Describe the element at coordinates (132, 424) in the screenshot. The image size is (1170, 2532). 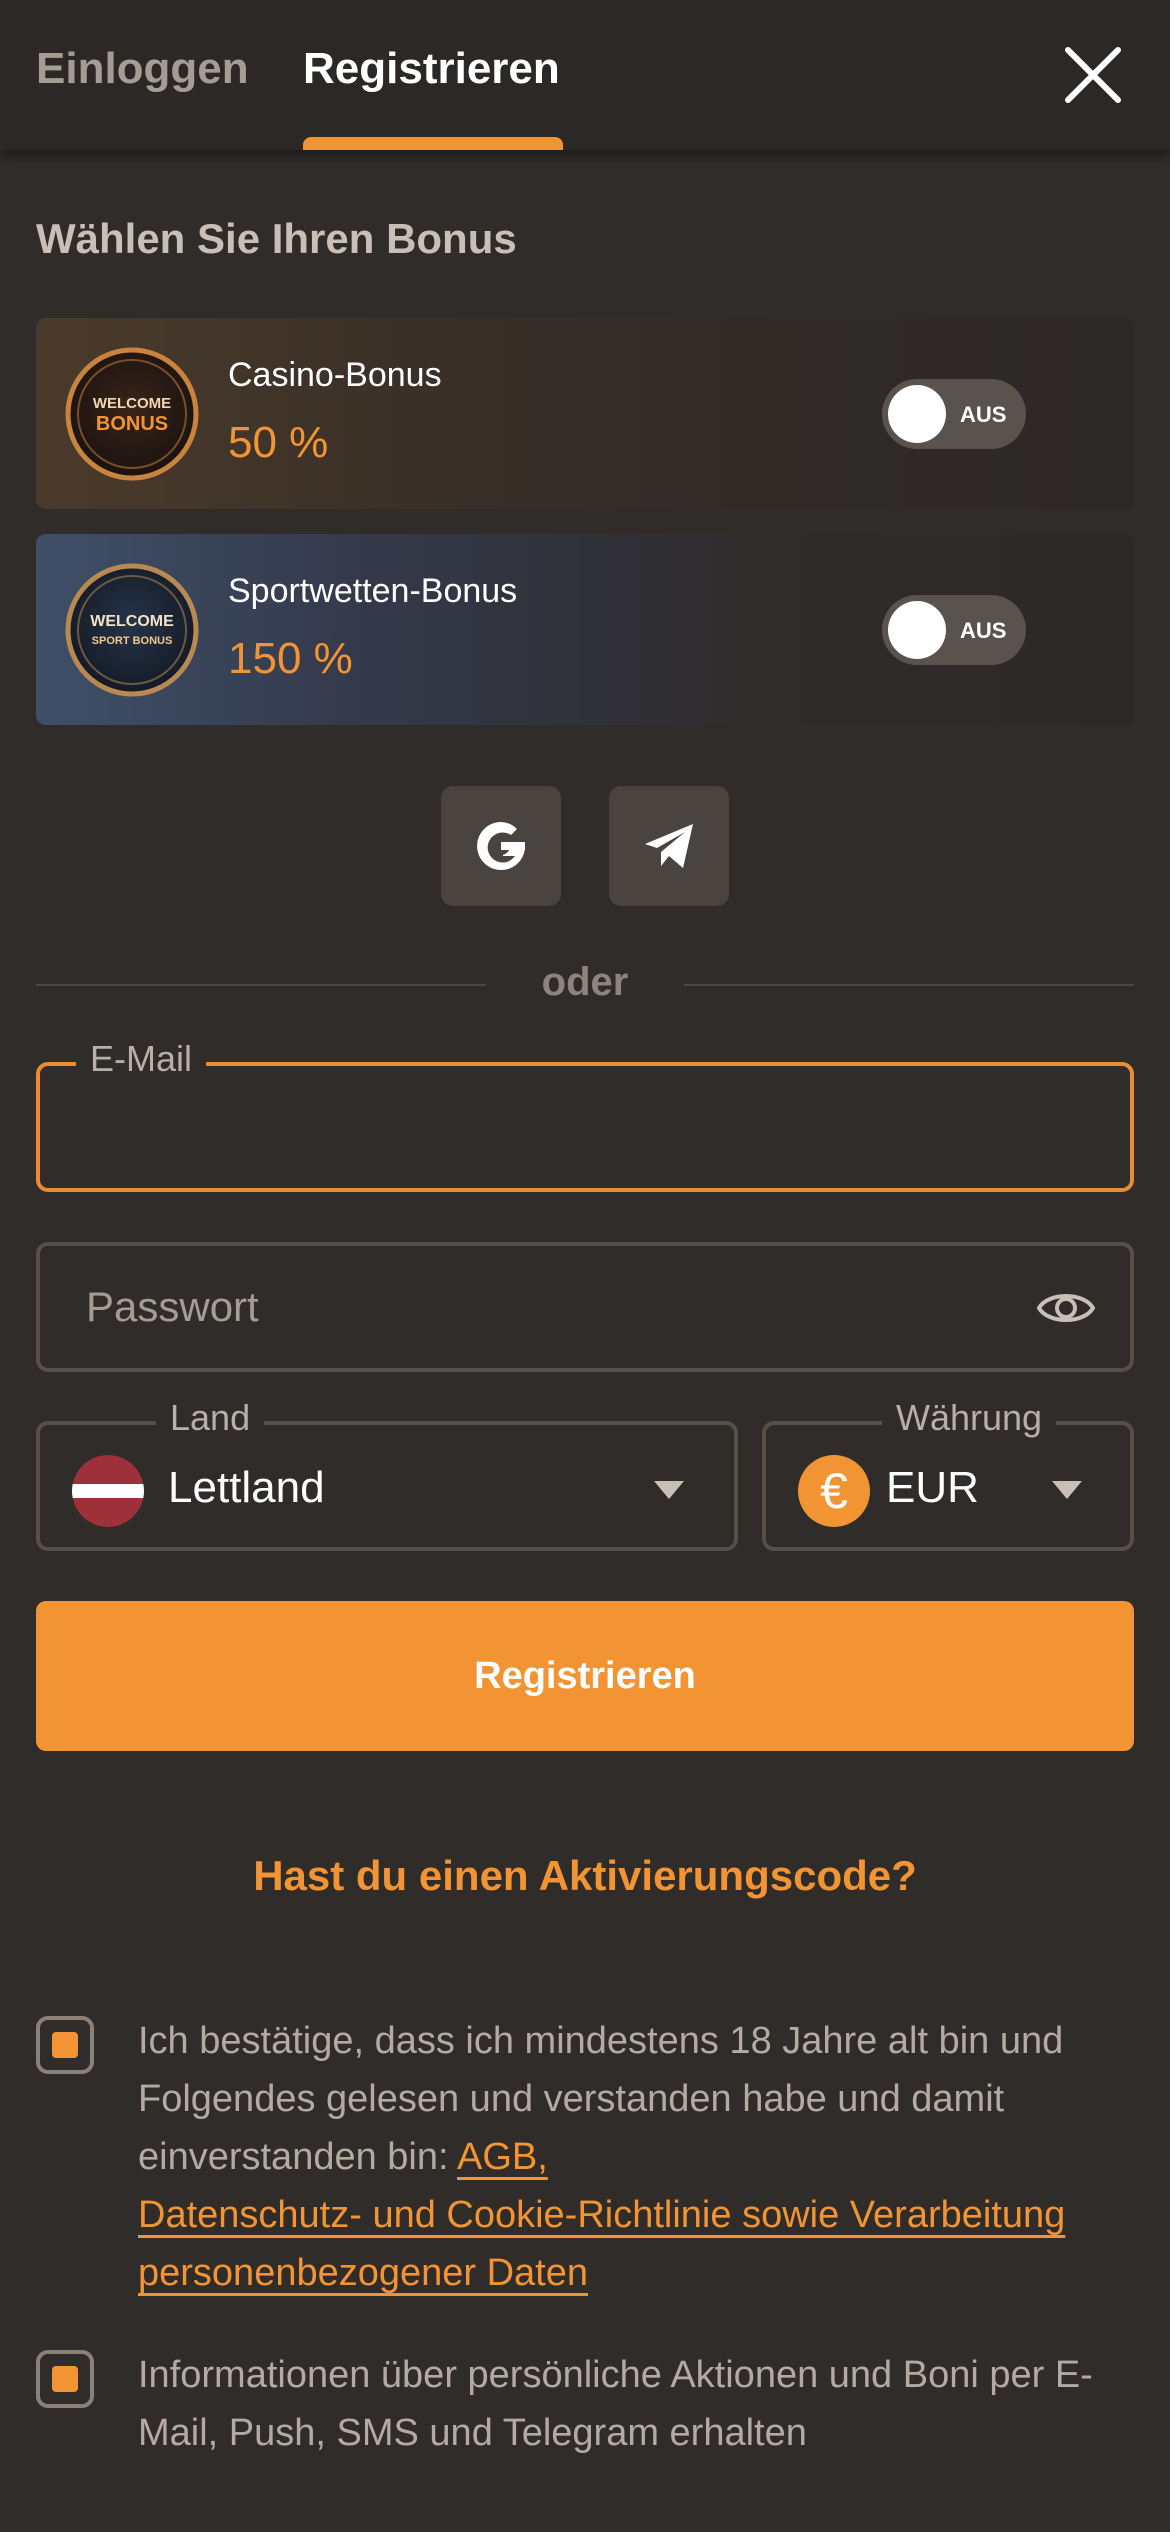
I see `badge-text-line2: BONUS` at that location.